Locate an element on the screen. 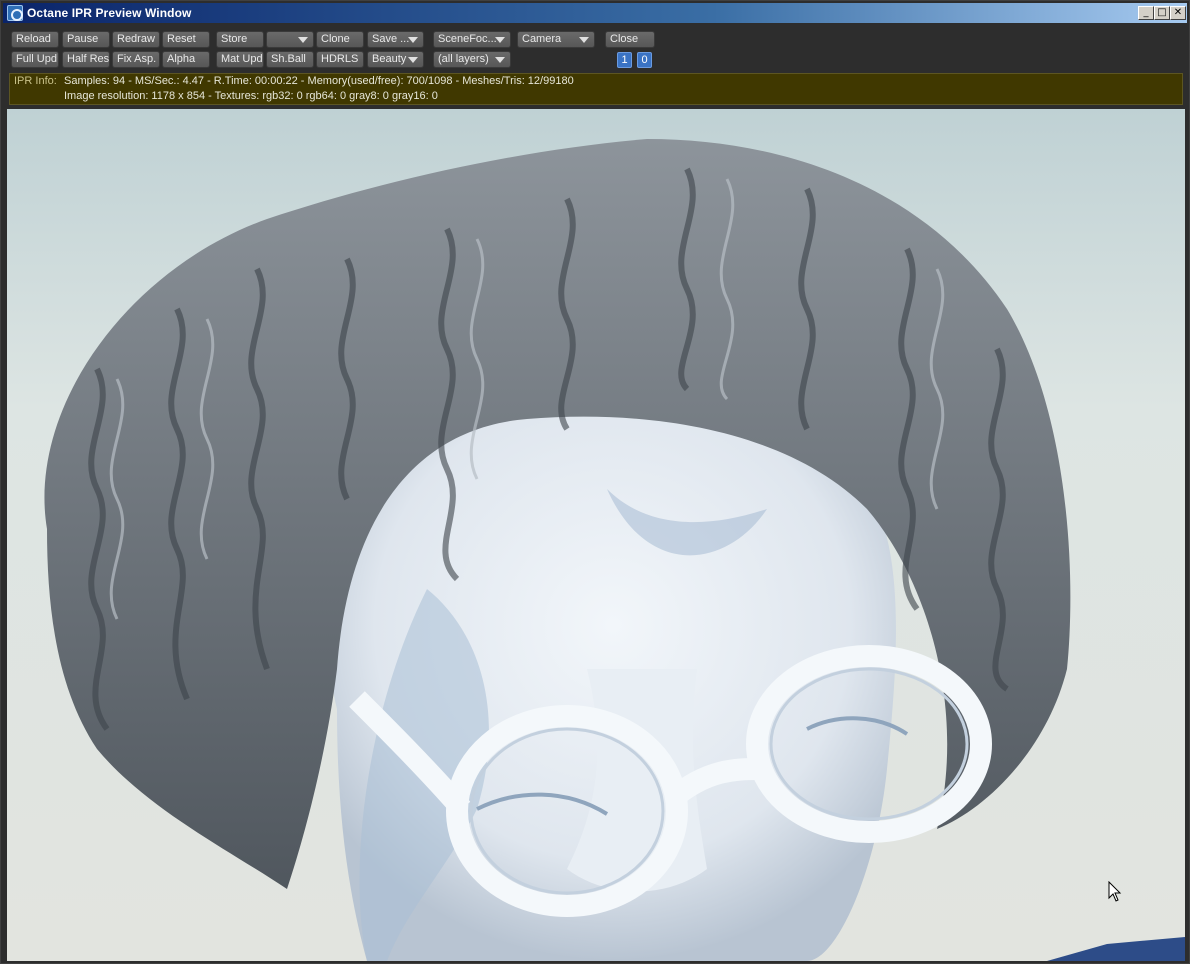 This screenshot has width=1190, height=964. shader-ball-button: Sh.Ball is located at coordinates (290, 59).